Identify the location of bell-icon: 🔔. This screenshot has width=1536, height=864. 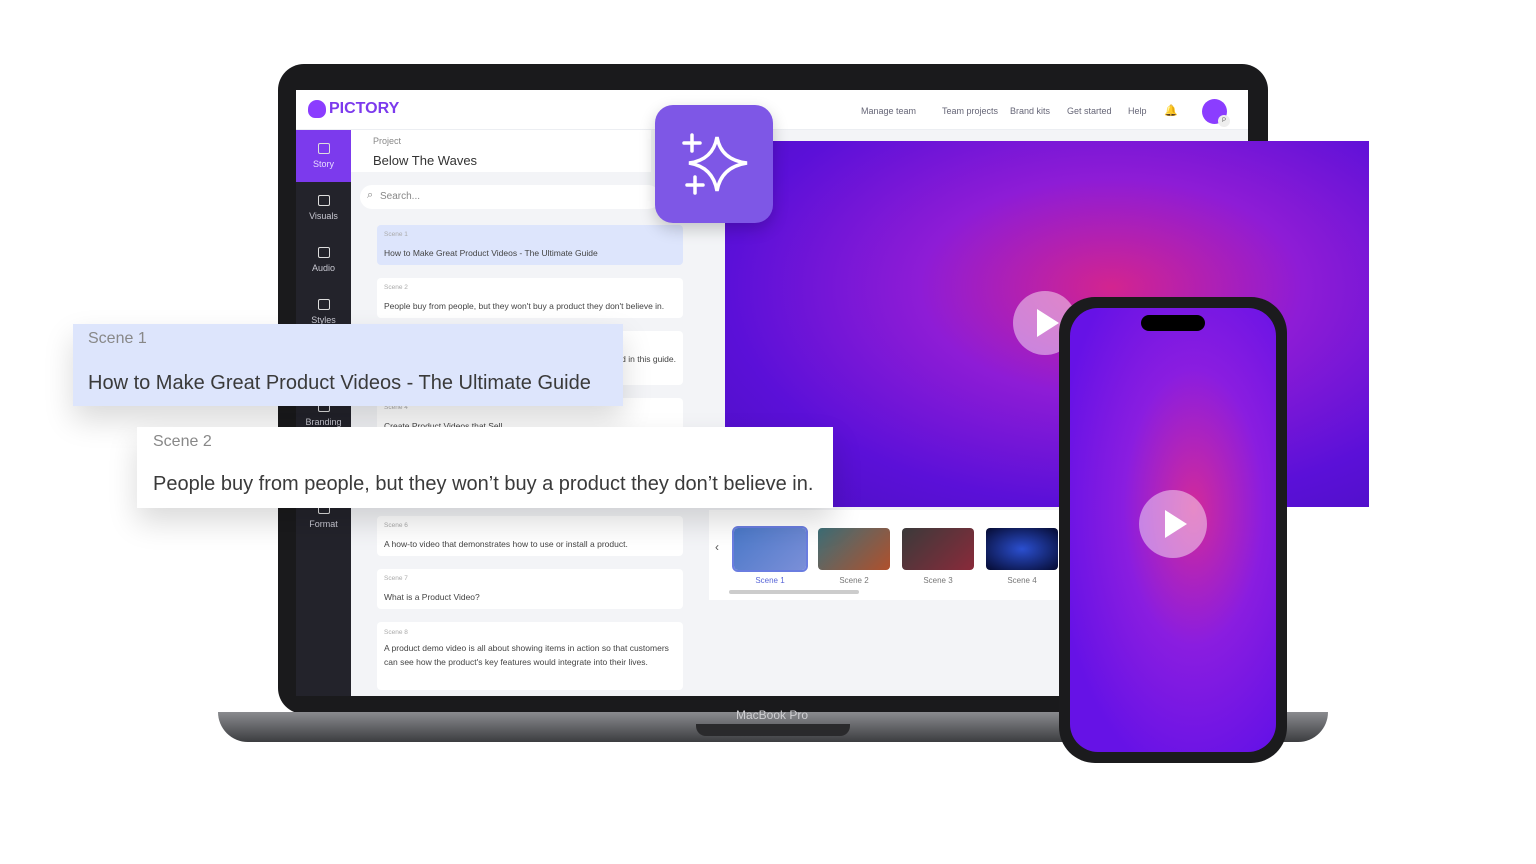
(1171, 110).